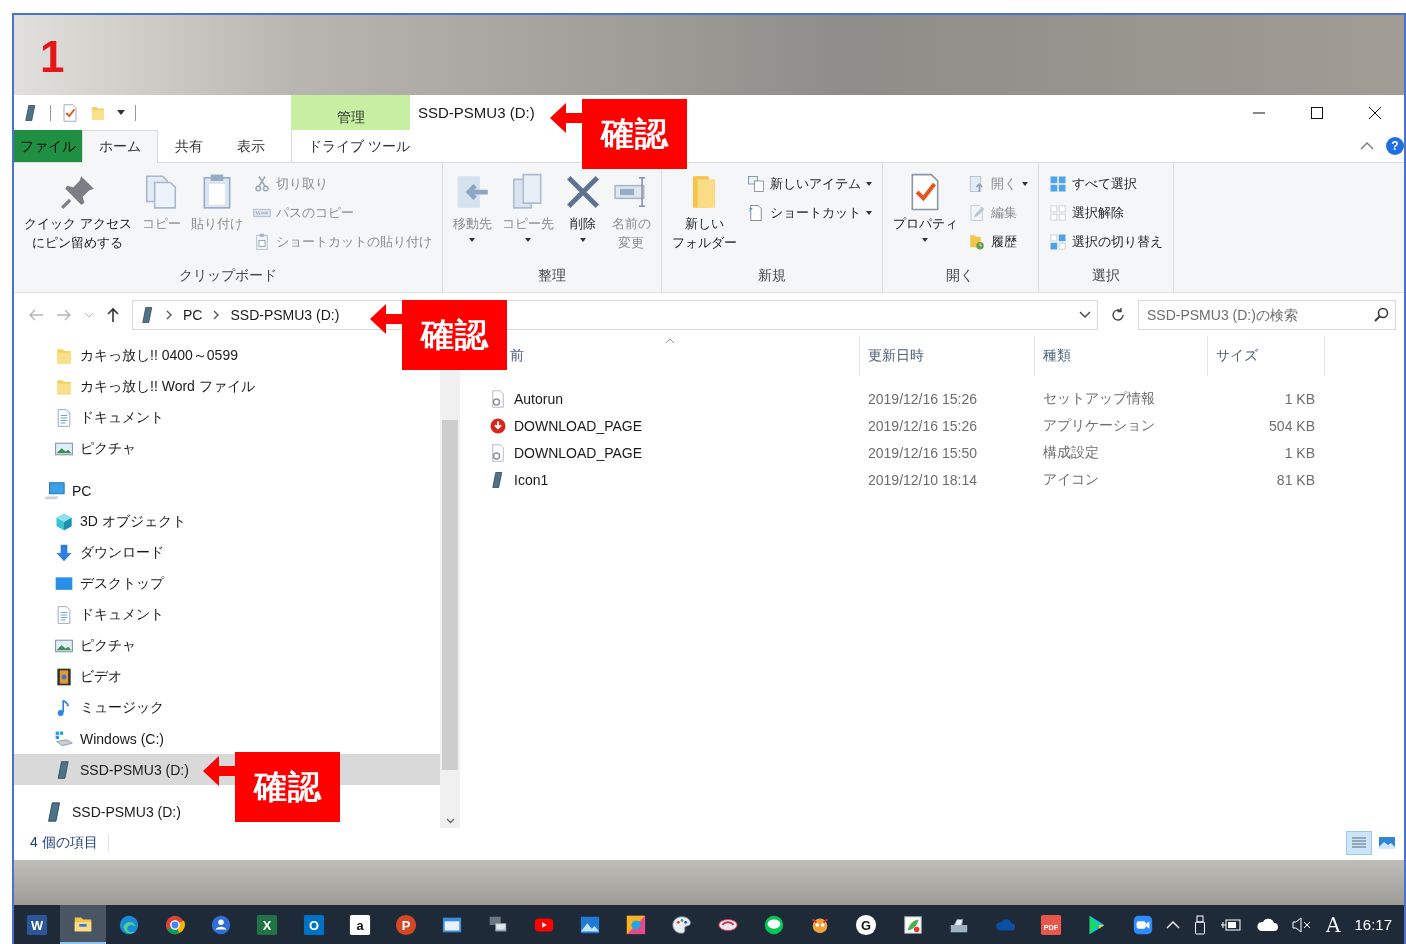 The image size is (1406, 944). Describe the element at coordinates (1200, 924) in the screenshot. I see `usb-drive-icon` at that location.